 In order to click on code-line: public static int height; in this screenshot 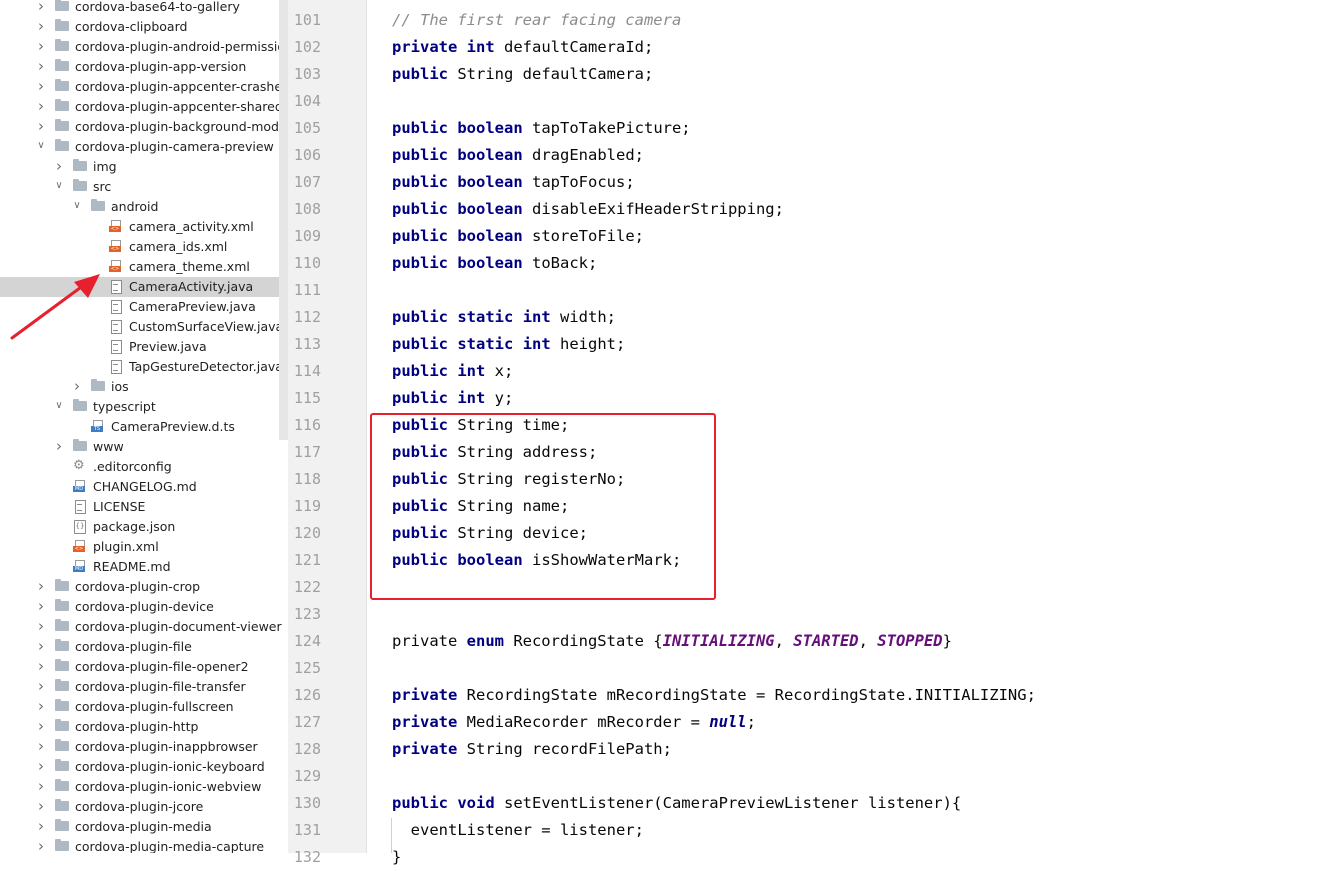, I will do `click(508, 344)`.